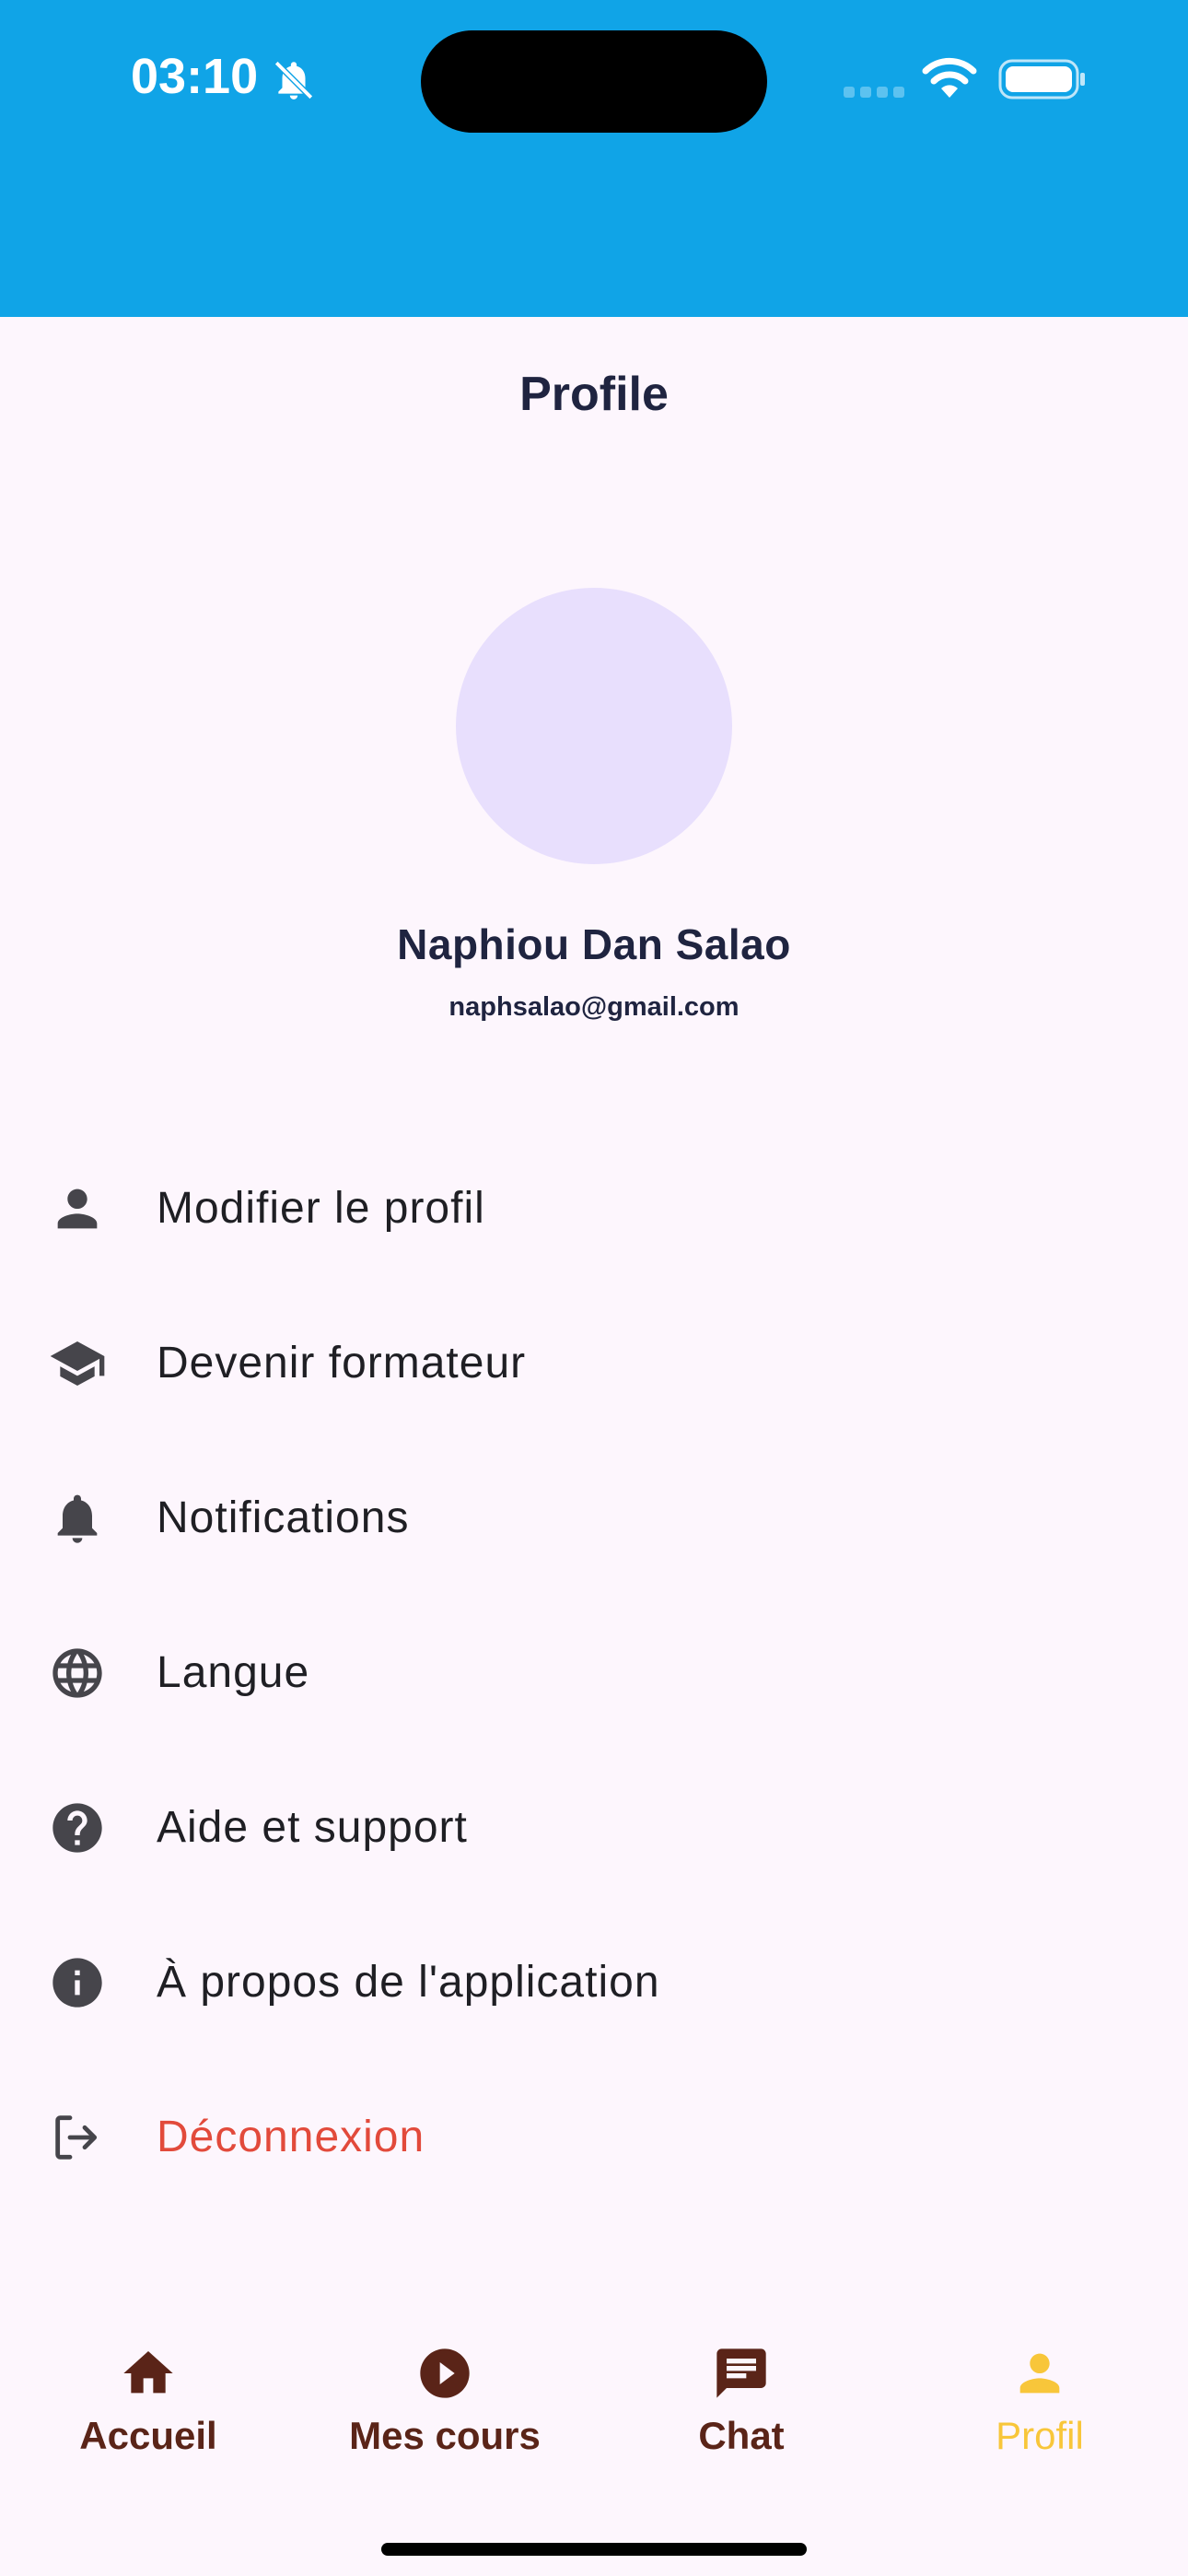 The width and height of the screenshot is (1188, 2576). What do you see at coordinates (594, 1208) in the screenshot?
I see `menu-item-edit-profile: Modifier le profil` at bounding box center [594, 1208].